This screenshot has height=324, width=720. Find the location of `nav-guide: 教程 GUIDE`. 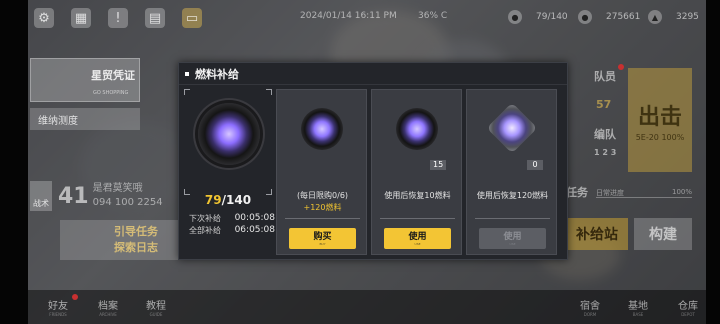

nav-guide: 教程 GUIDE is located at coordinates (156, 307).